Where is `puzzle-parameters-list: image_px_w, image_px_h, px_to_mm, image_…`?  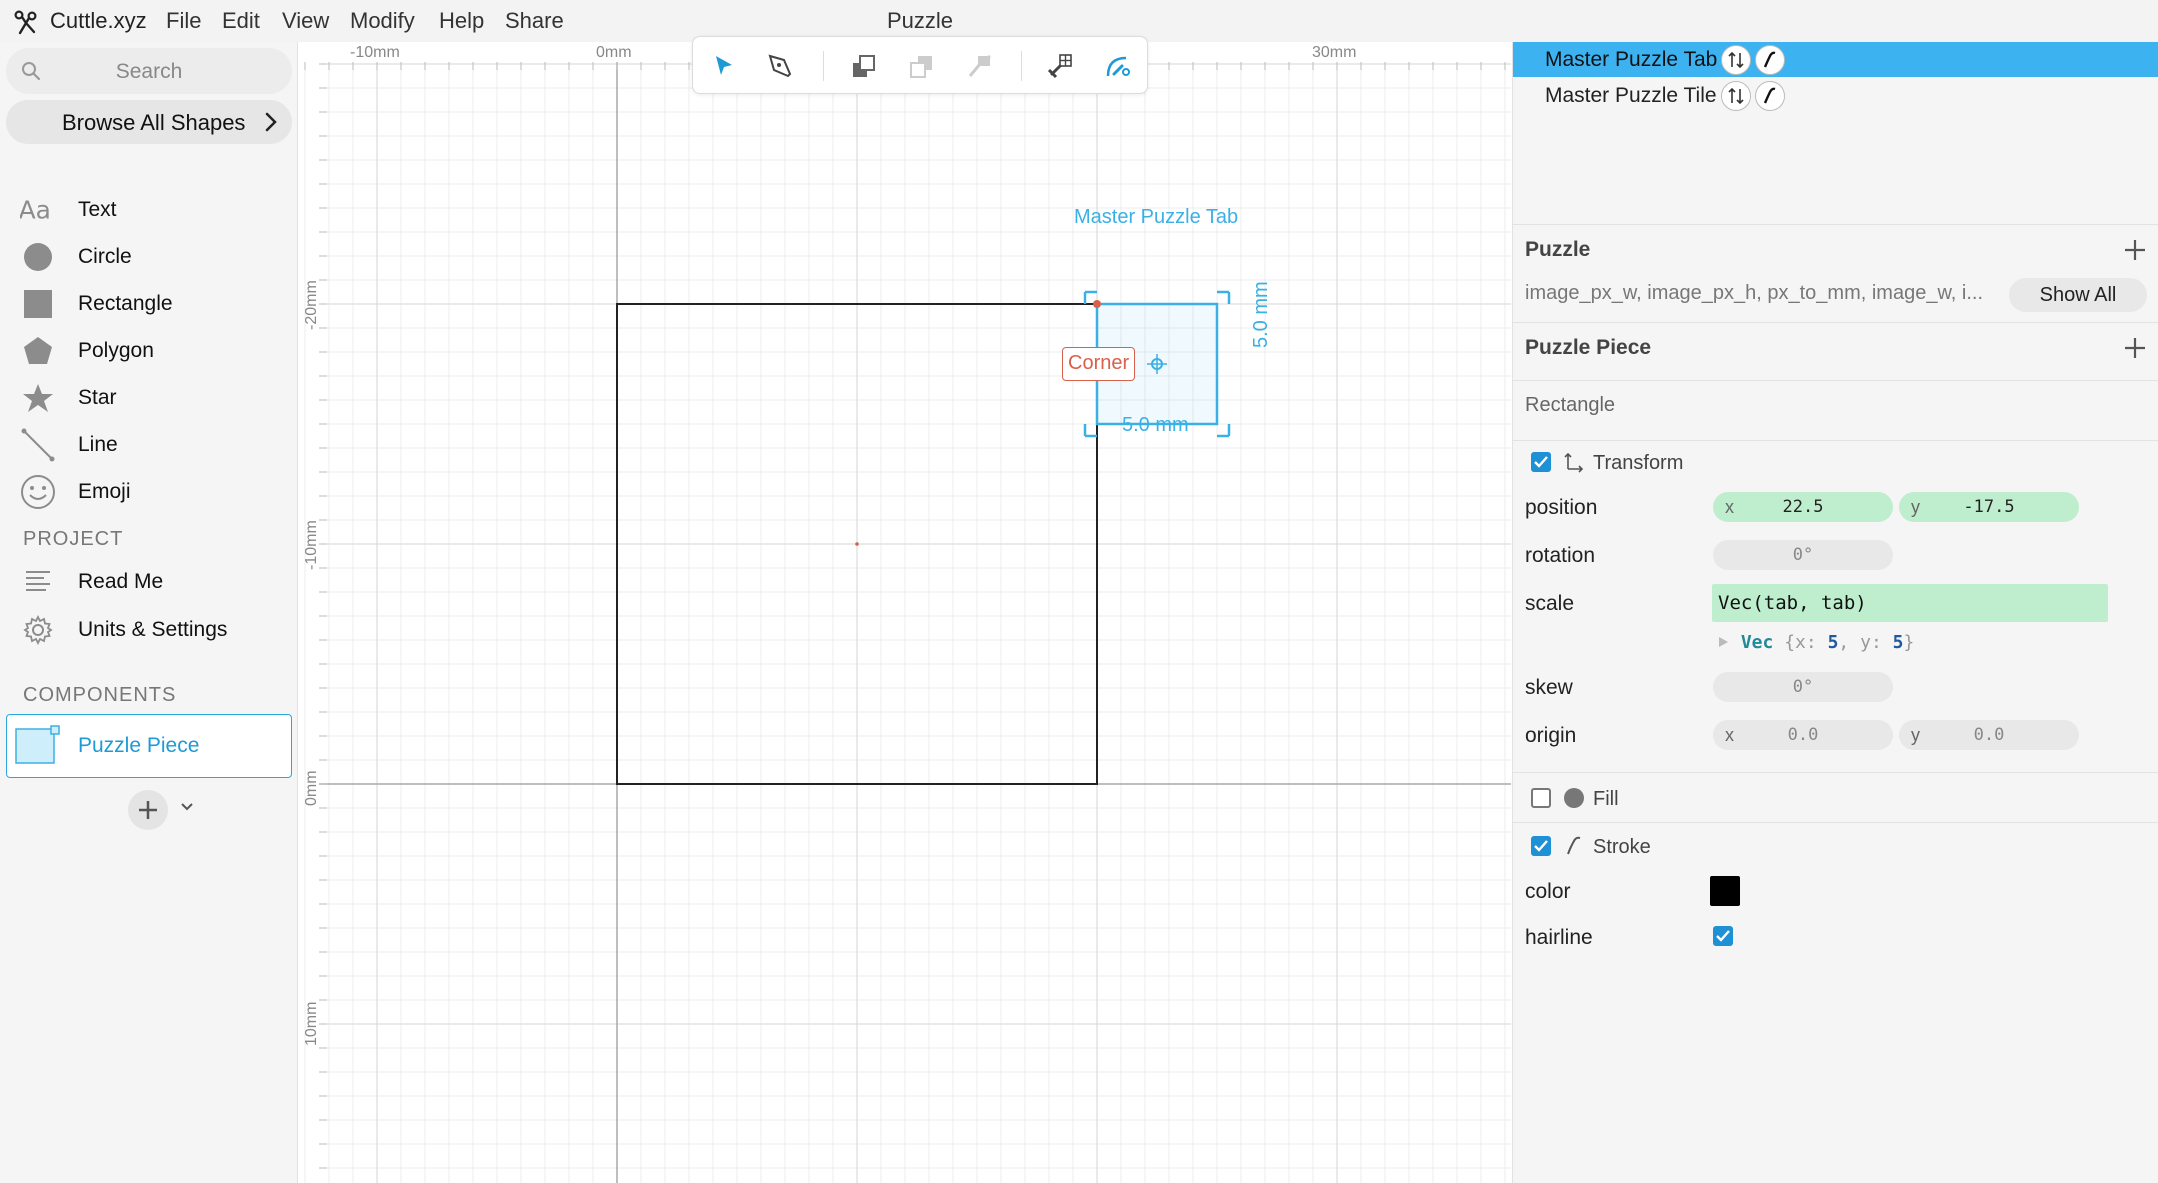 puzzle-parameters-list: image_px_w, image_px_h, px_to_mm, image_… is located at coordinates (1754, 293).